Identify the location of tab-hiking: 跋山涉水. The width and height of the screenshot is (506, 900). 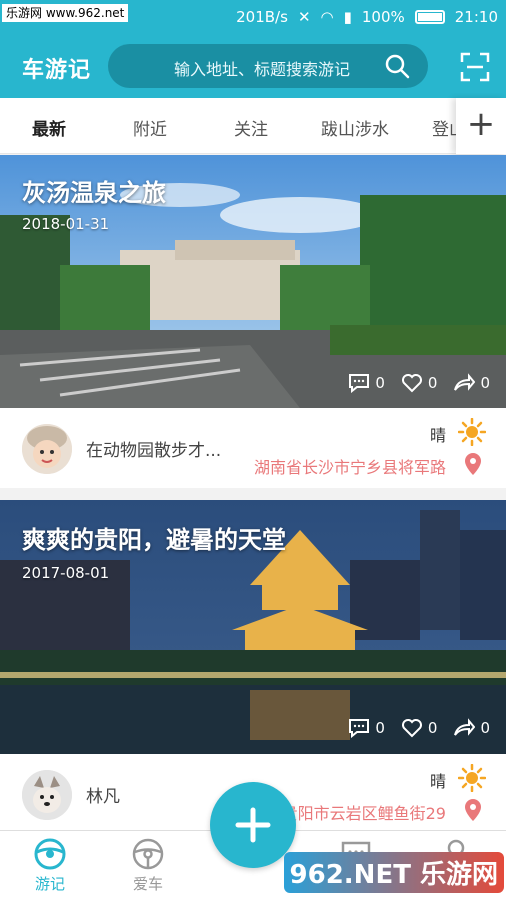
(355, 127).